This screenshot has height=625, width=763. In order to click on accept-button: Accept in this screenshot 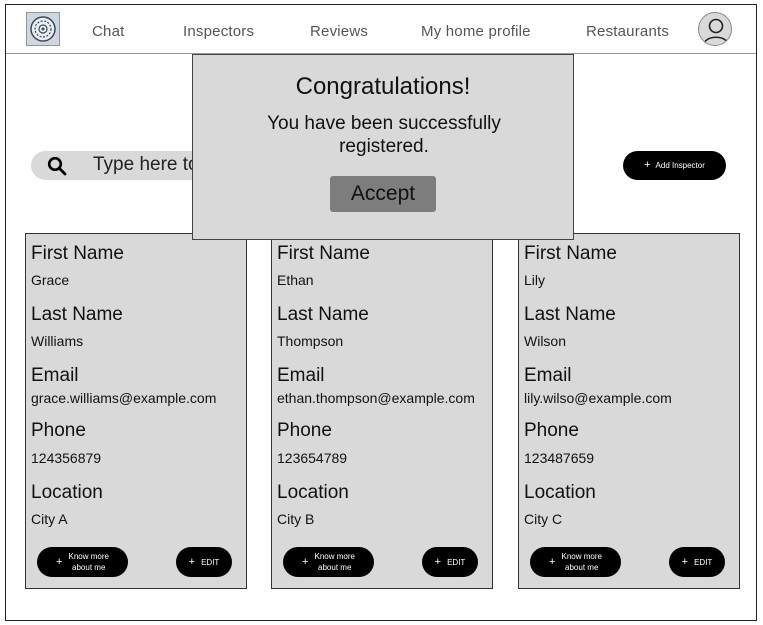, I will do `click(383, 194)`.